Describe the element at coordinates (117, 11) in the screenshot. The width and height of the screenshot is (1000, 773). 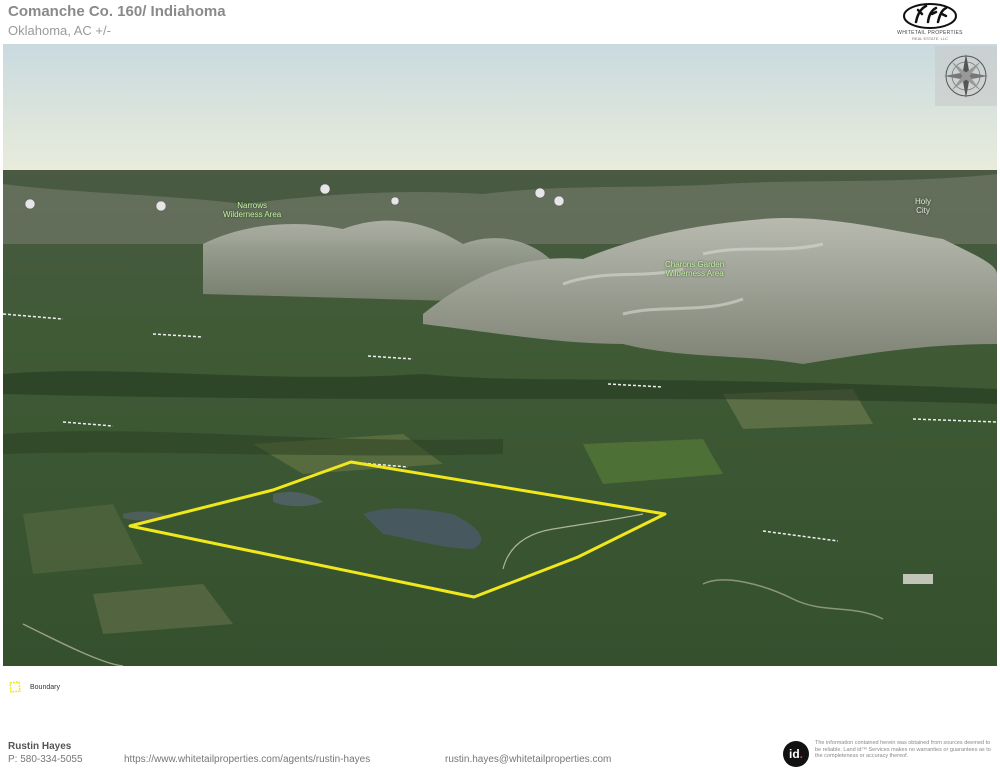
I see `page-title: Comanche Co. 160/ Indiahoma` at that location.